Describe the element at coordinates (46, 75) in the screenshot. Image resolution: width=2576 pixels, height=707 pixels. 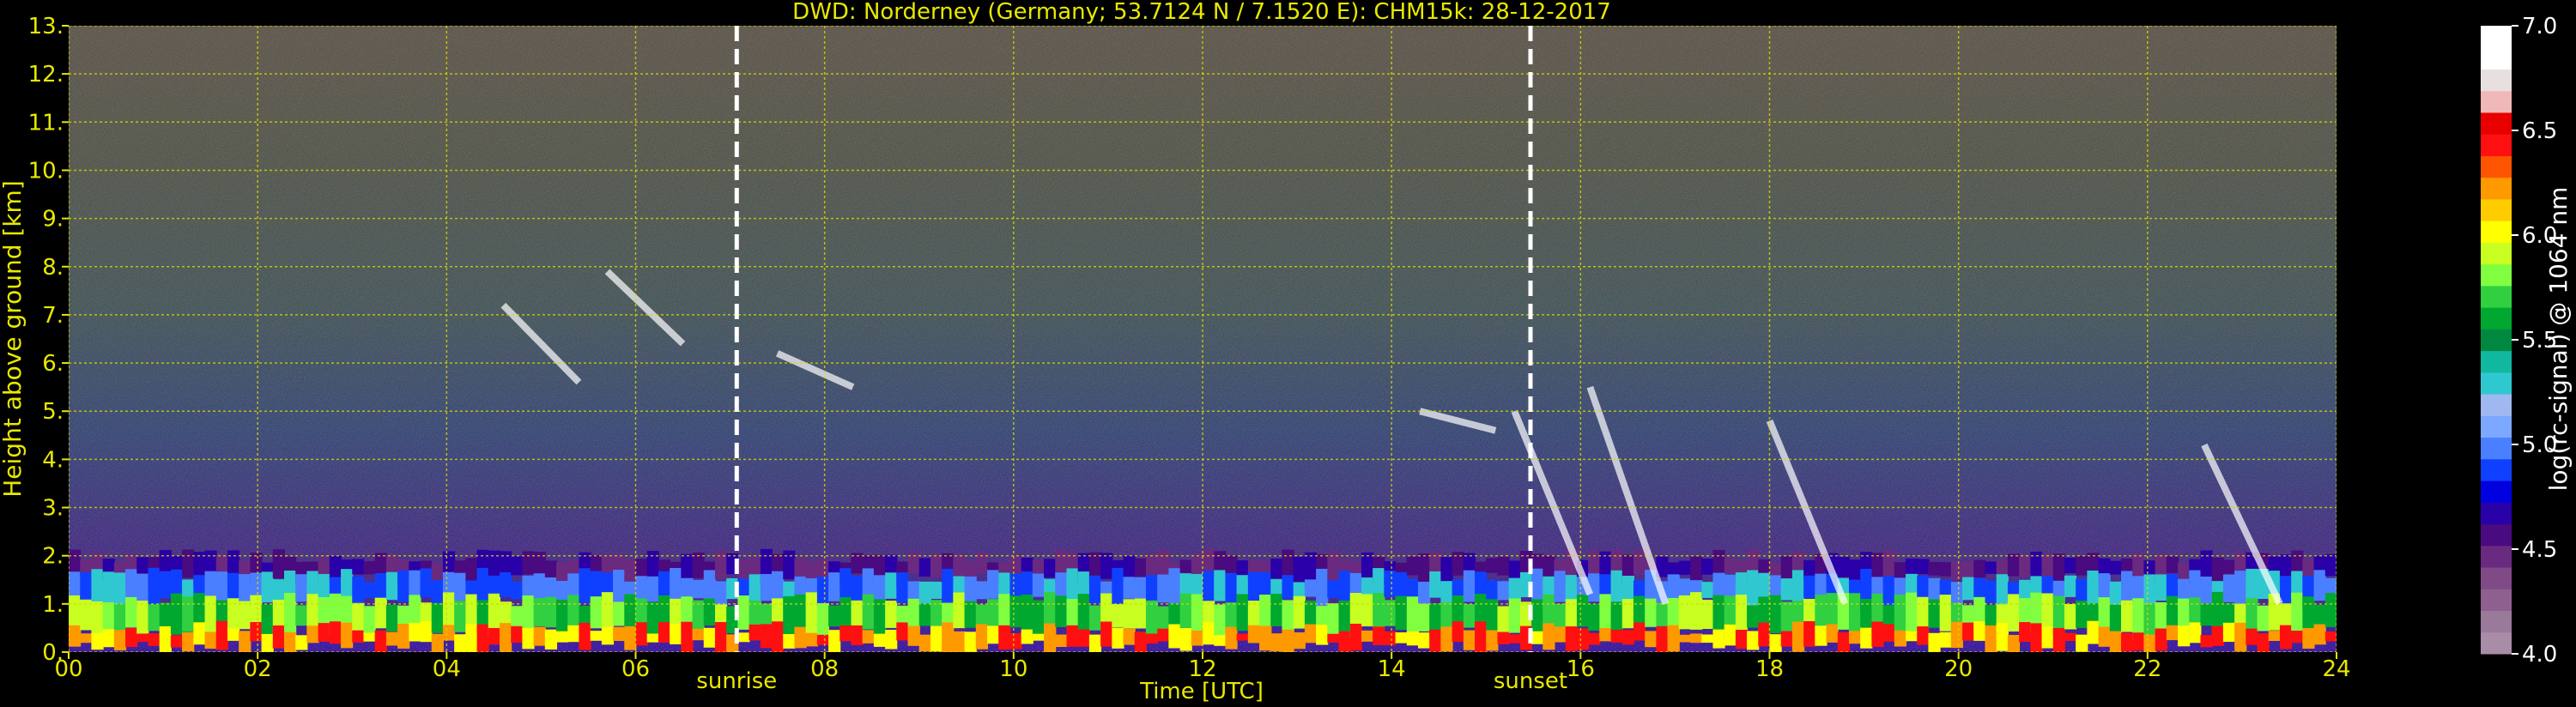
I see `y-tick-label: 12.` at that location.